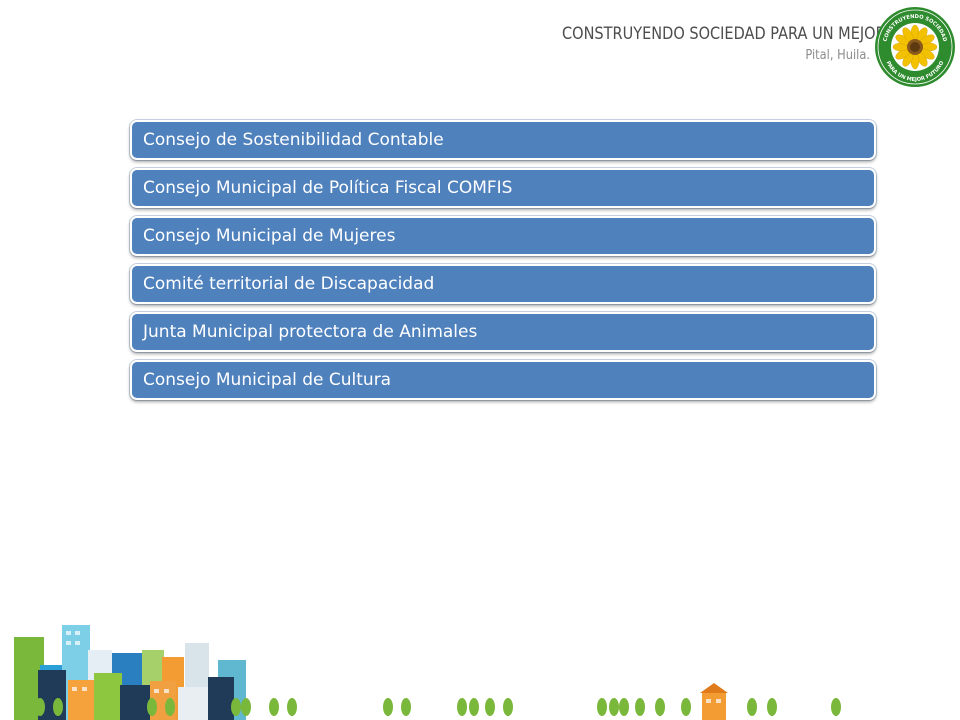 The height and width of the screenshot is (720, 960). Describe the element at coordinates (503, 236) in the screenshot. I see `list-item: Consejo Municipal de Mujeres` at that location.